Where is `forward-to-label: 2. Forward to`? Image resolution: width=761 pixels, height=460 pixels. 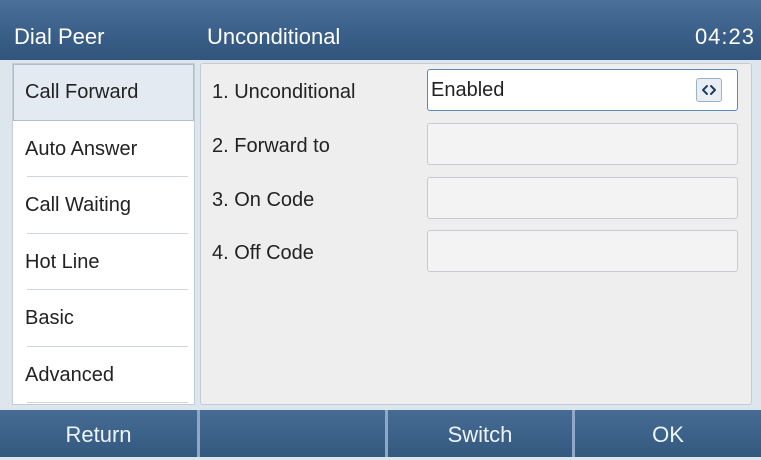 forward-to-label: 2. Forward to is located at coordinates (271, 146).